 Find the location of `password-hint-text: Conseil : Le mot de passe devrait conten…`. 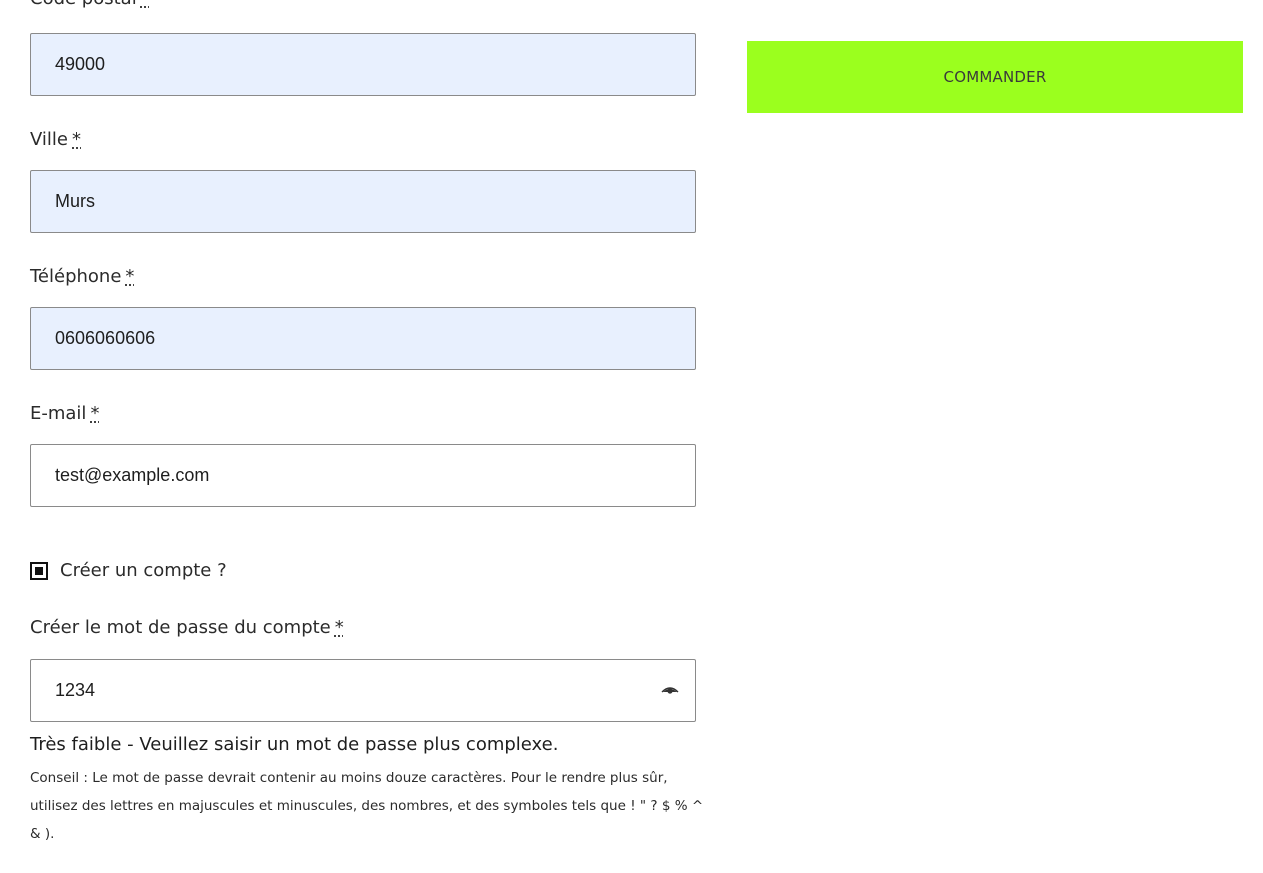

password-hint-text: Conseil : Le mot de passe devrait conten… is located at coordinates (367, 806).